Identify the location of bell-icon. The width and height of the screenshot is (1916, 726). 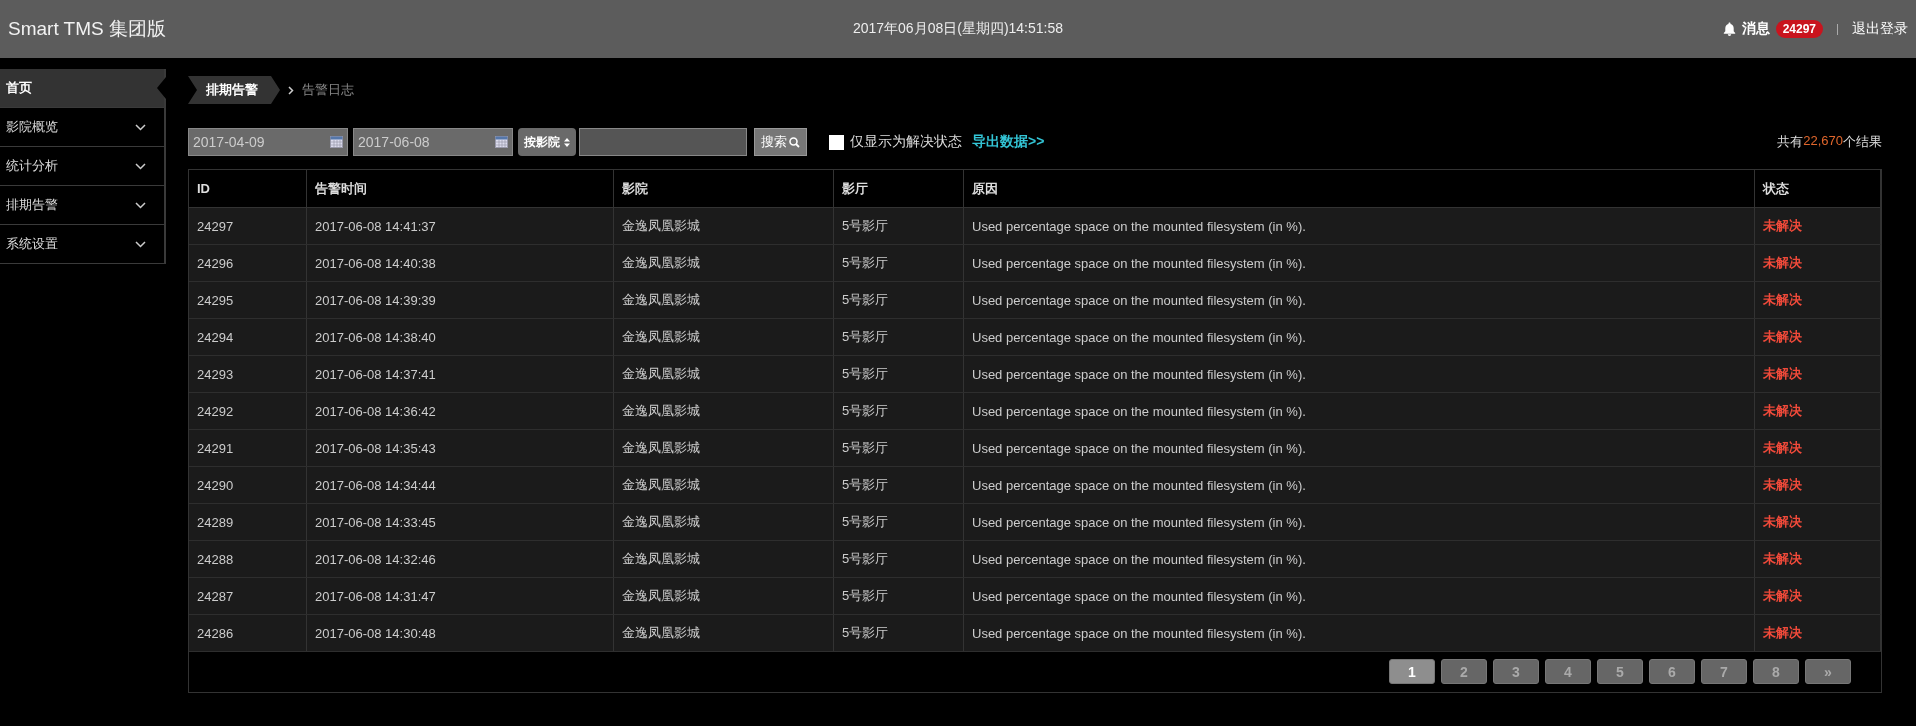
(1729, 29).